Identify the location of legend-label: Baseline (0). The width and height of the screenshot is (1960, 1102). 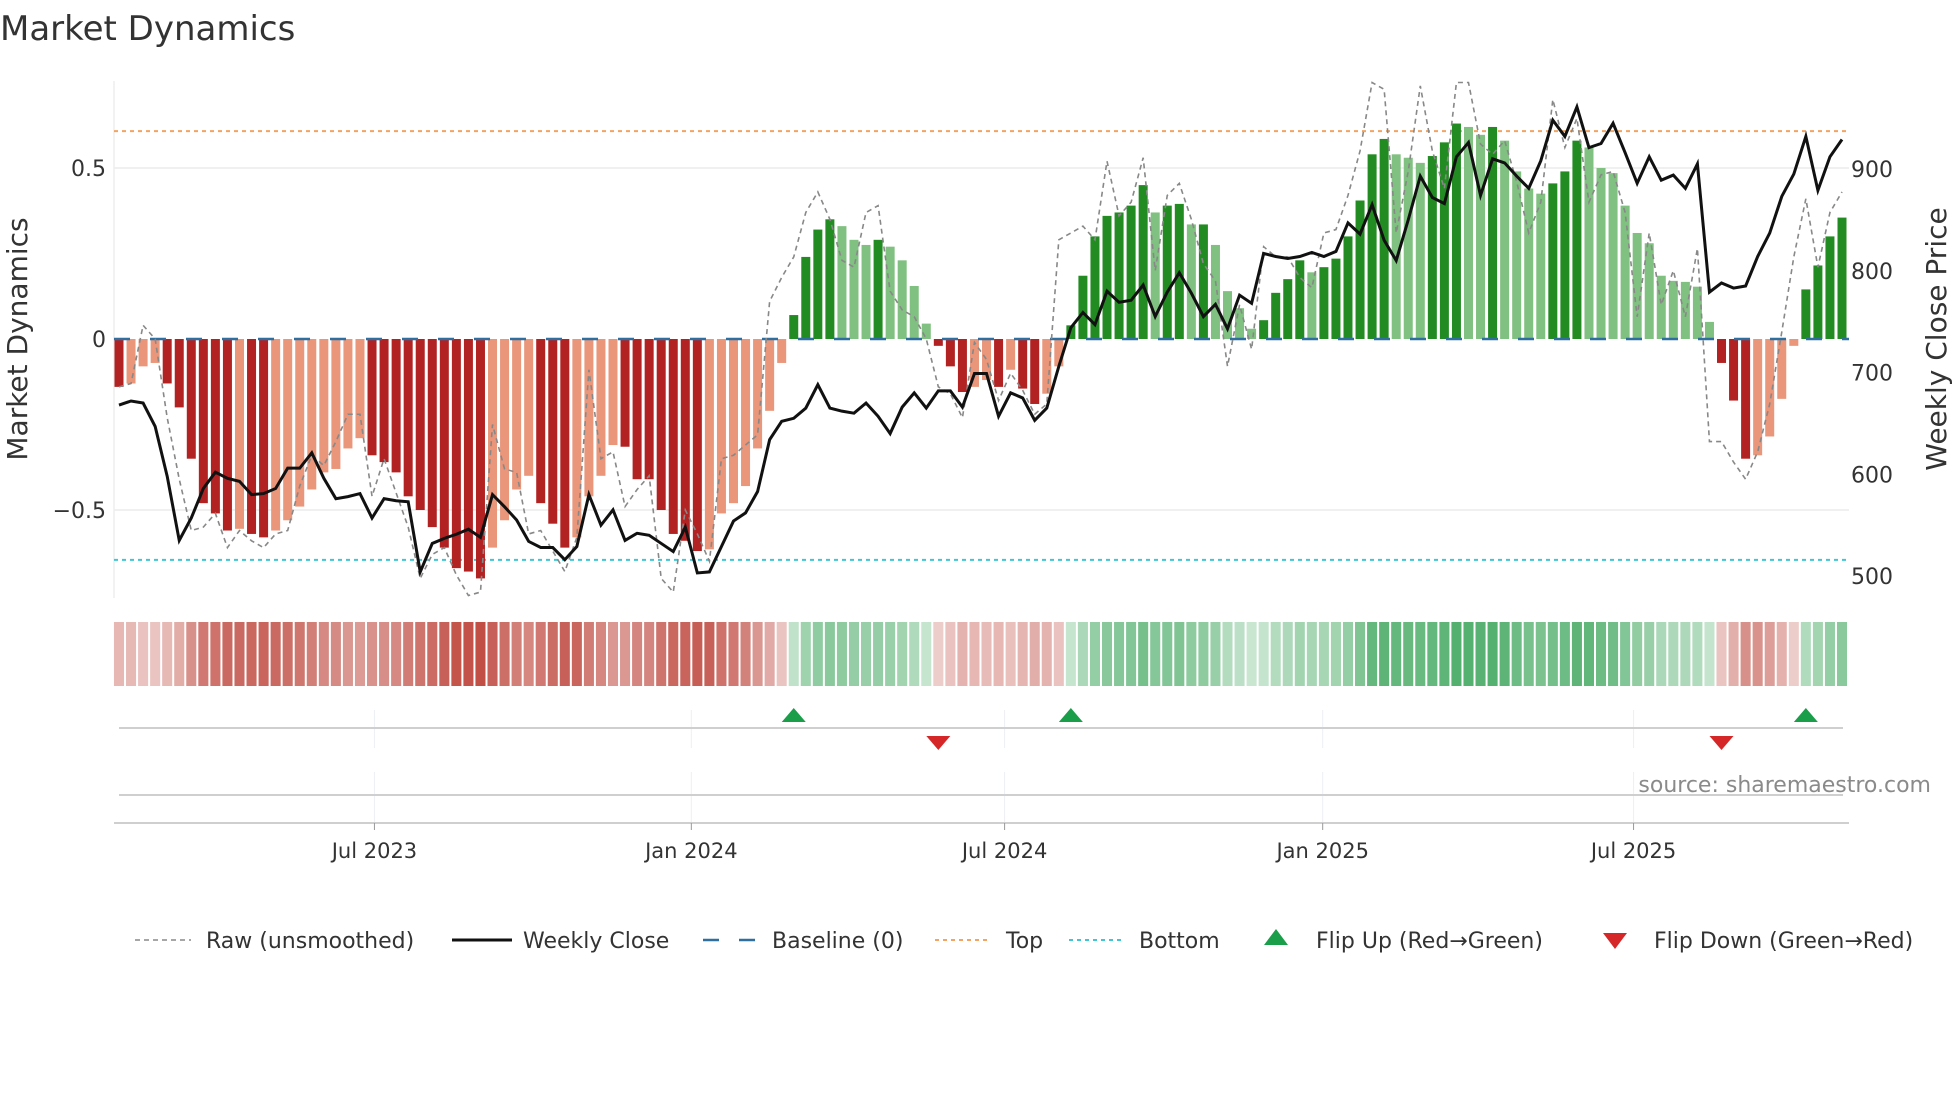
(837, 941).